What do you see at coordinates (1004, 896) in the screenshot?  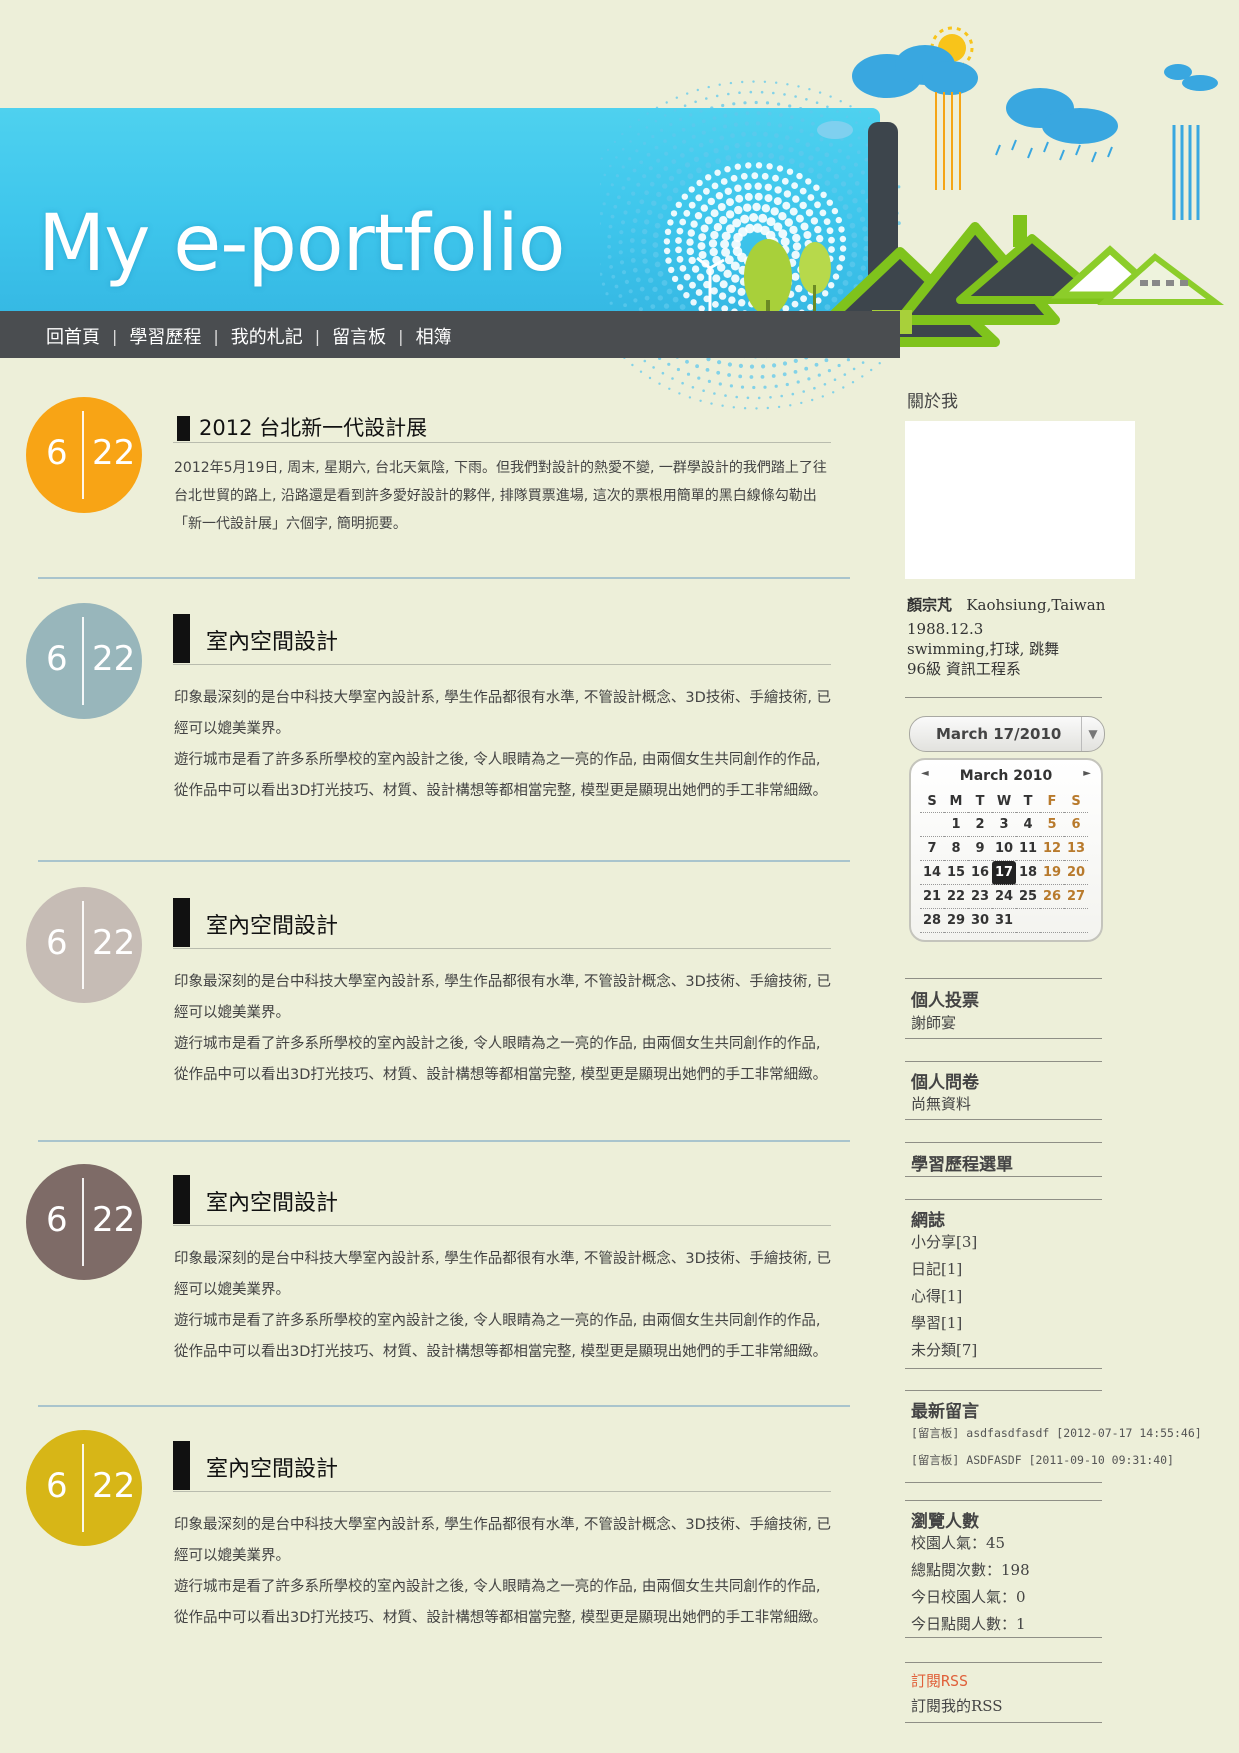 I see `calendar-day: 24` at bounding box center [1004, 896].